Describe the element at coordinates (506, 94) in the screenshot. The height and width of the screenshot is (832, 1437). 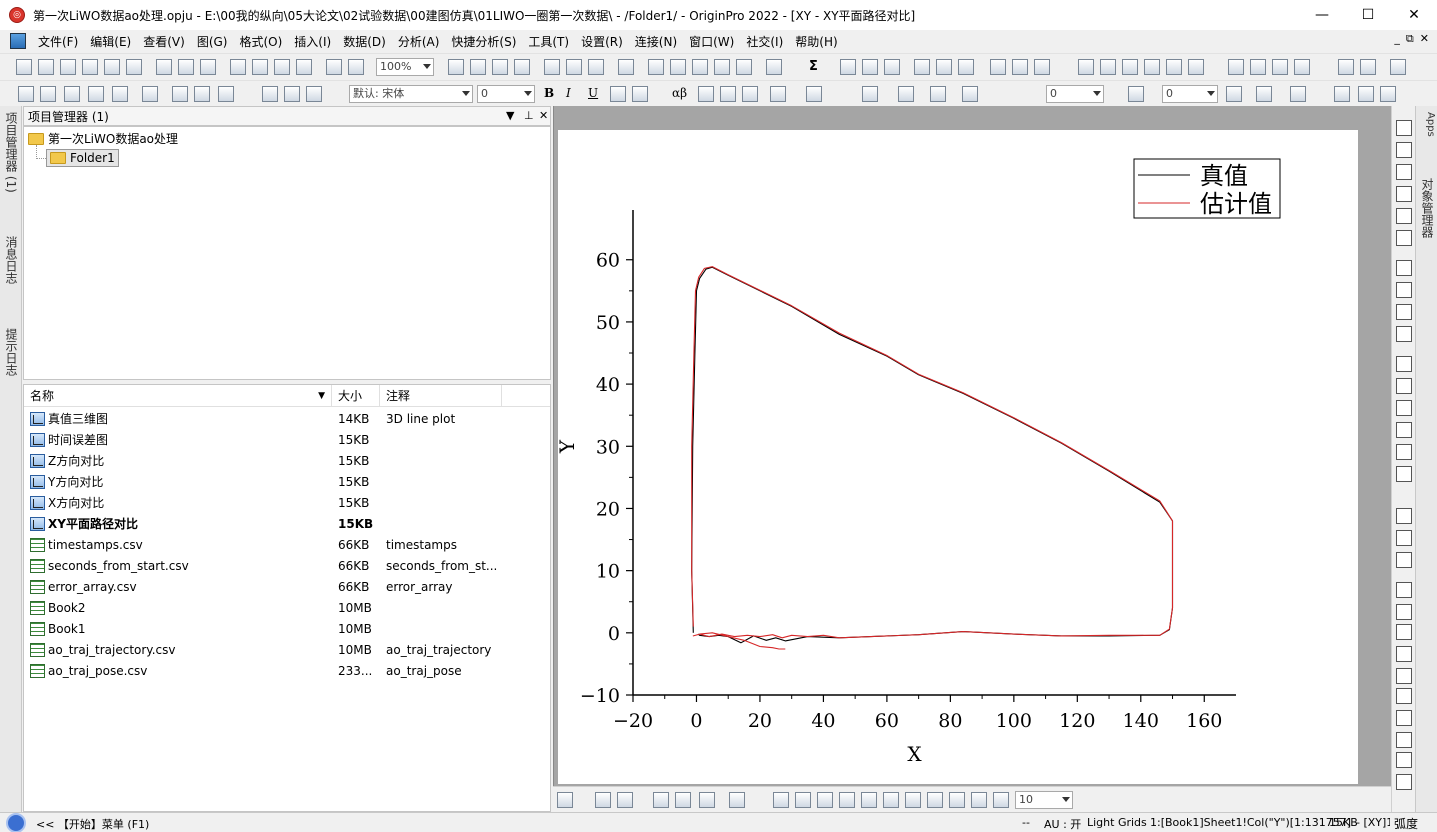
I see `font-size-combo: 0` at that location.